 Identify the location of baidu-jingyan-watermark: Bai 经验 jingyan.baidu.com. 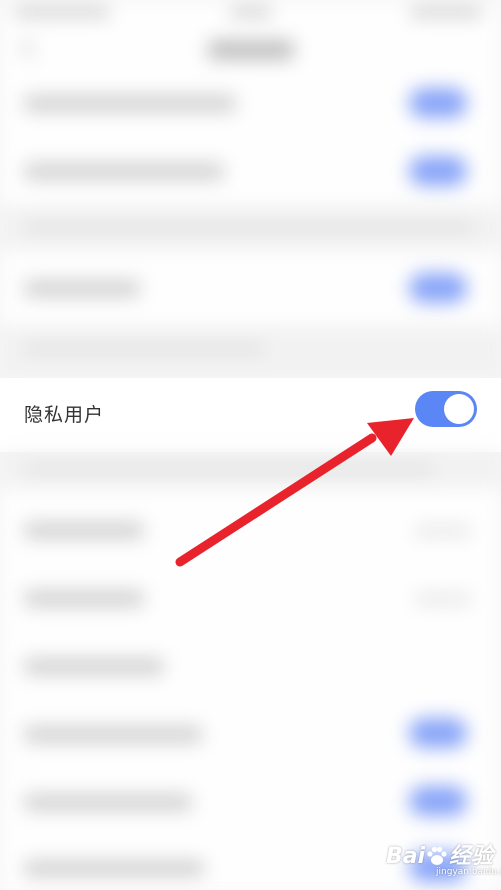
(443, 859).